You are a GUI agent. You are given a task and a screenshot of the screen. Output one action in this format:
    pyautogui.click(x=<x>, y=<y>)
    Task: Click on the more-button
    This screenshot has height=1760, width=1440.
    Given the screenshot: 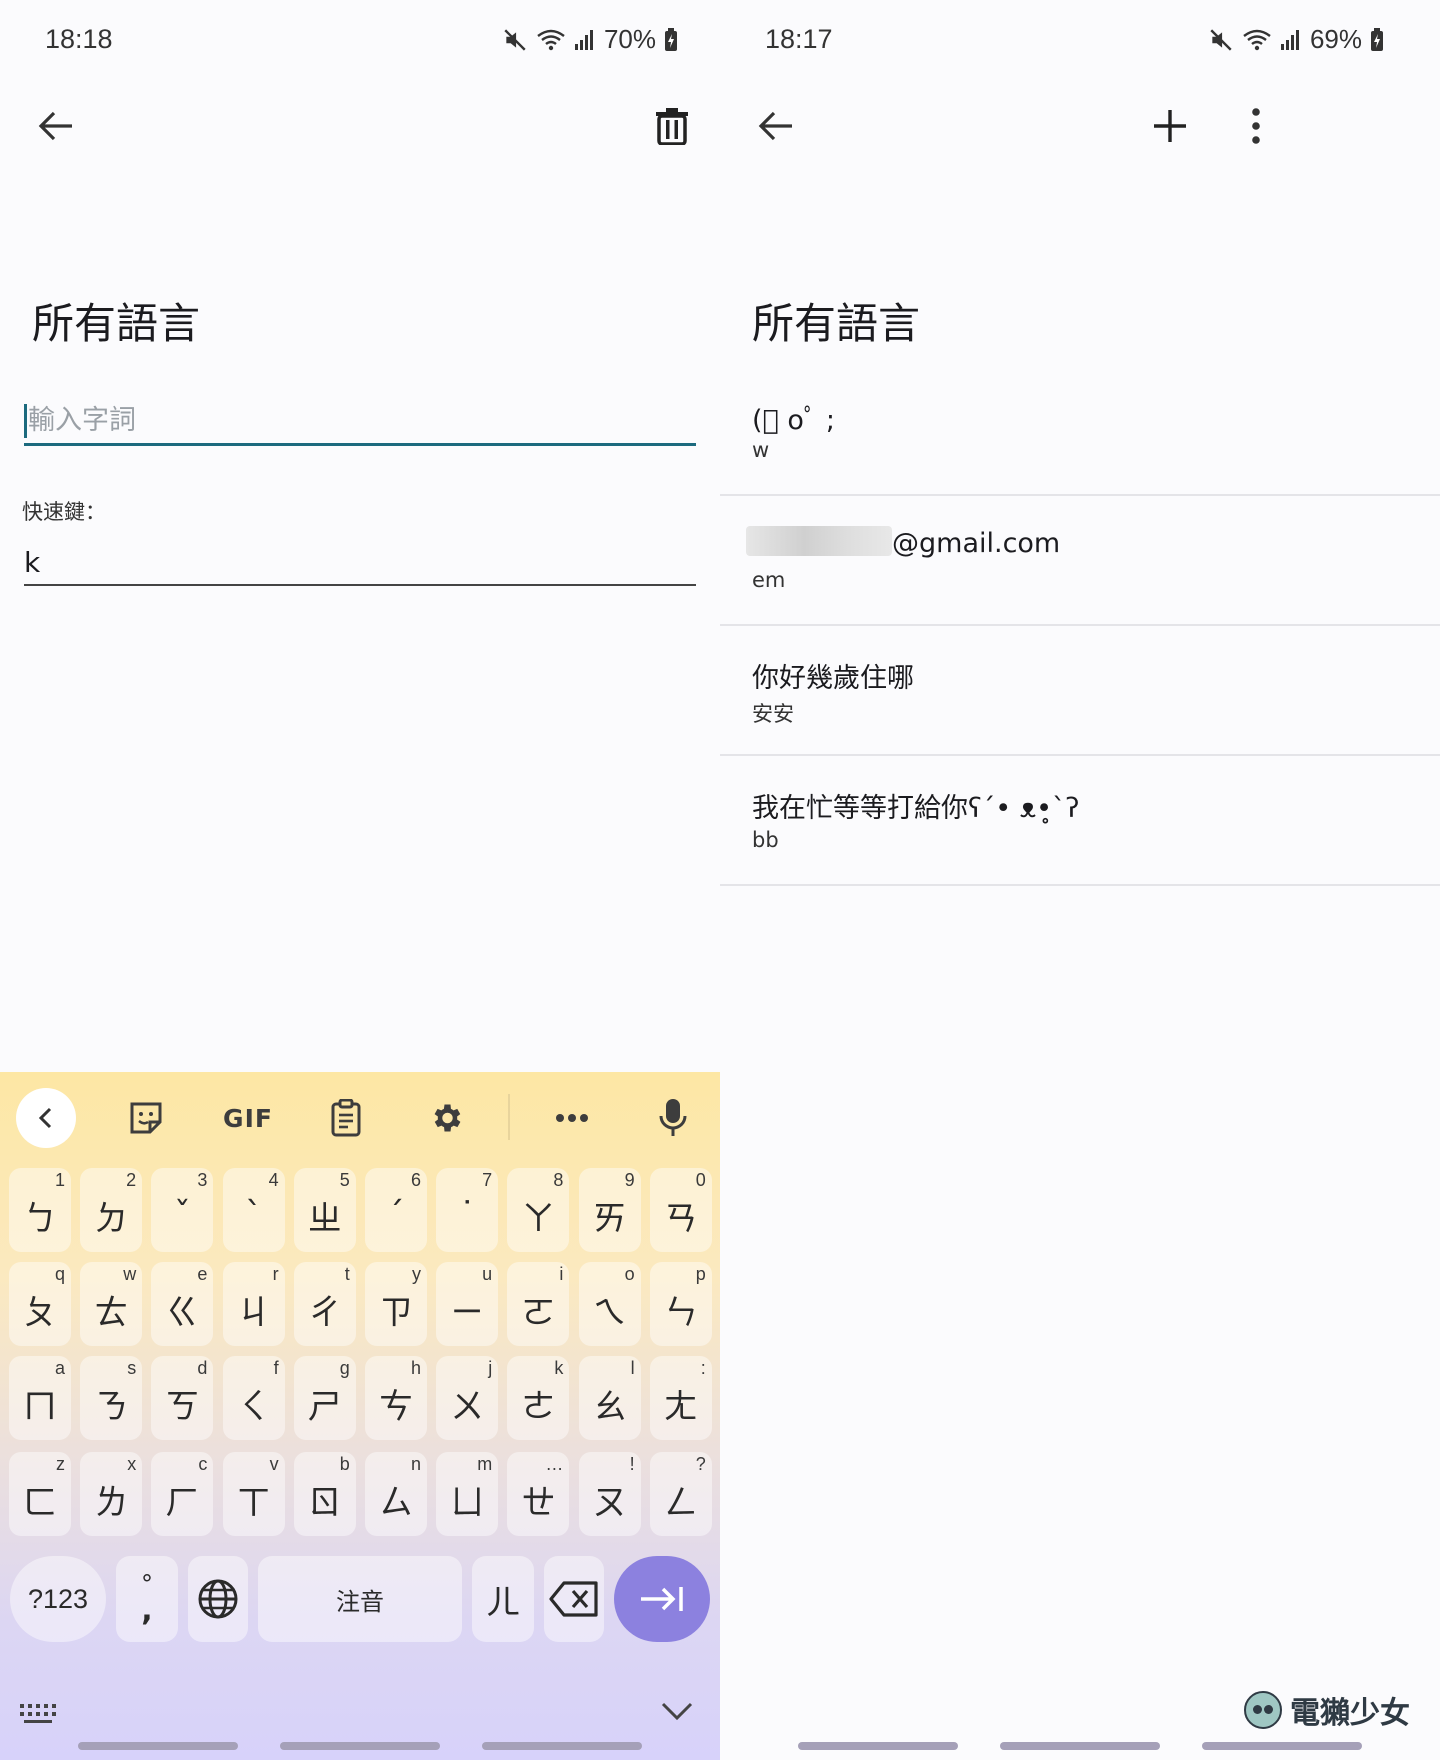 What is the action you would take?
    pyautogui.click(x=572, y=1118)
    